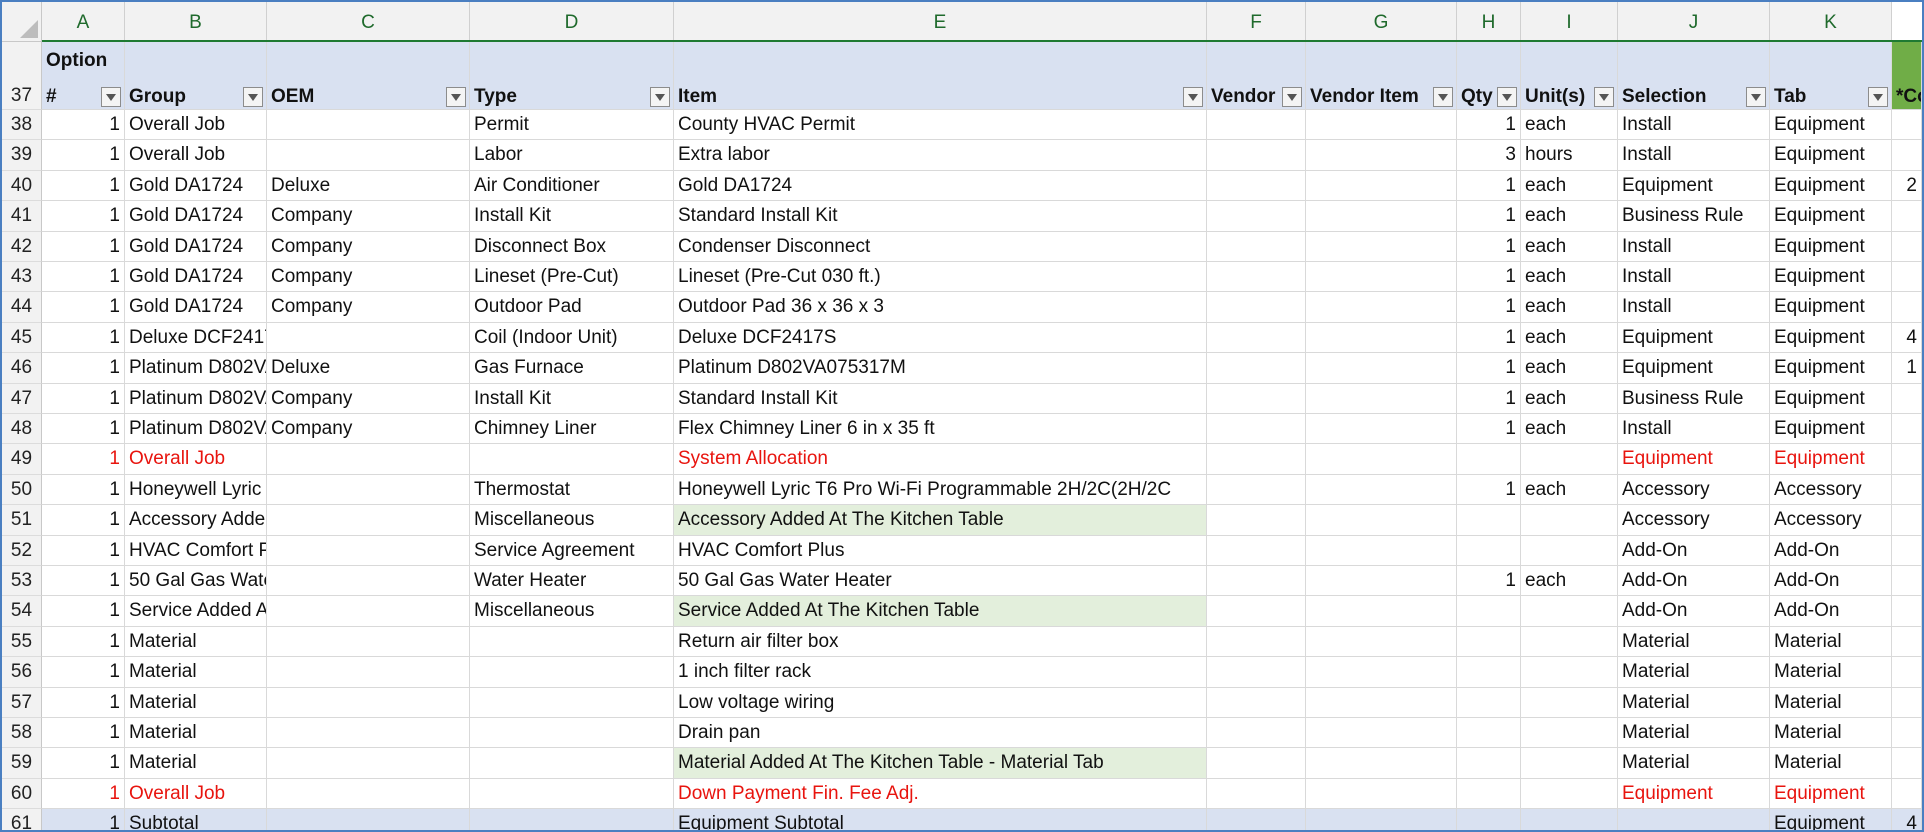 The image size is (1924, 832). Describe the element at coordinates (1907, 398) in the screenshot. I see `cell-l47` at that location.